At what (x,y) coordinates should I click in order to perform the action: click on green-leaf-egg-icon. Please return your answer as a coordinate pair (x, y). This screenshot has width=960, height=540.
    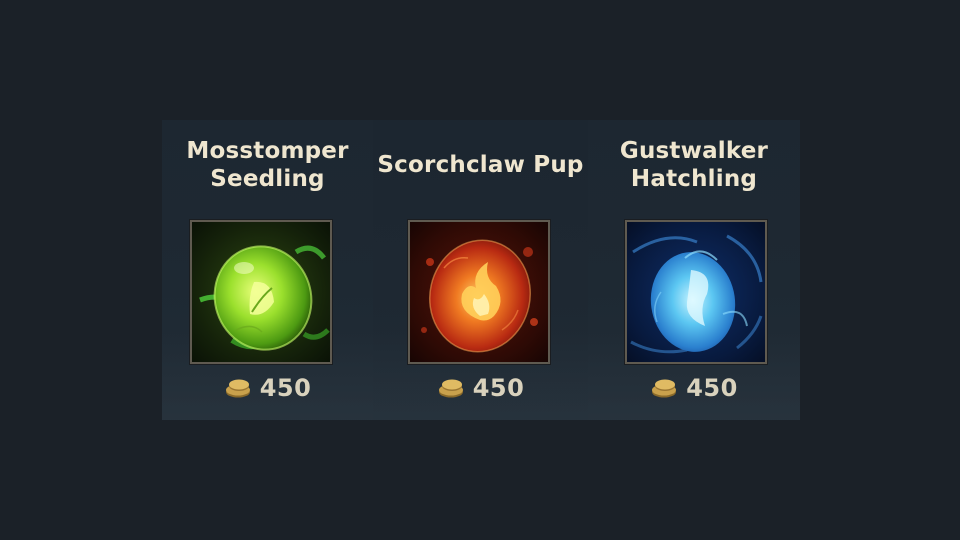
    Looking at the image, I should click on (261, 292).